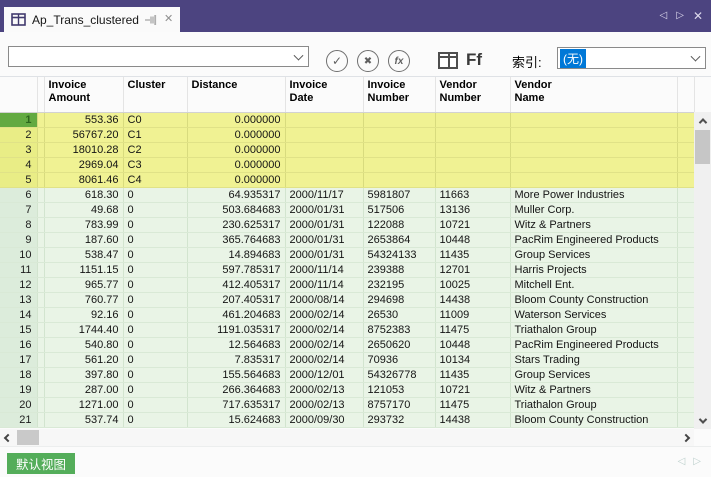 The height and width of the screenshot is (477, 711). I want to click on table-row: 5 8061.46 C4 0.000000, so click(347, 180).